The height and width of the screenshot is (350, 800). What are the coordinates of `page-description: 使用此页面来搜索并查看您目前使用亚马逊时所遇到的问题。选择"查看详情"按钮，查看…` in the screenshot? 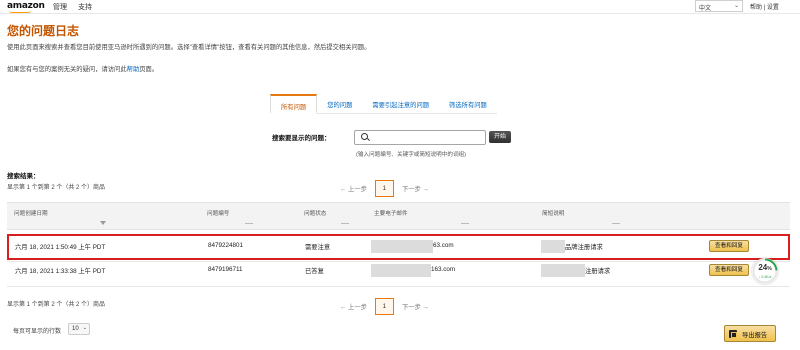 It's located at (189, 47).